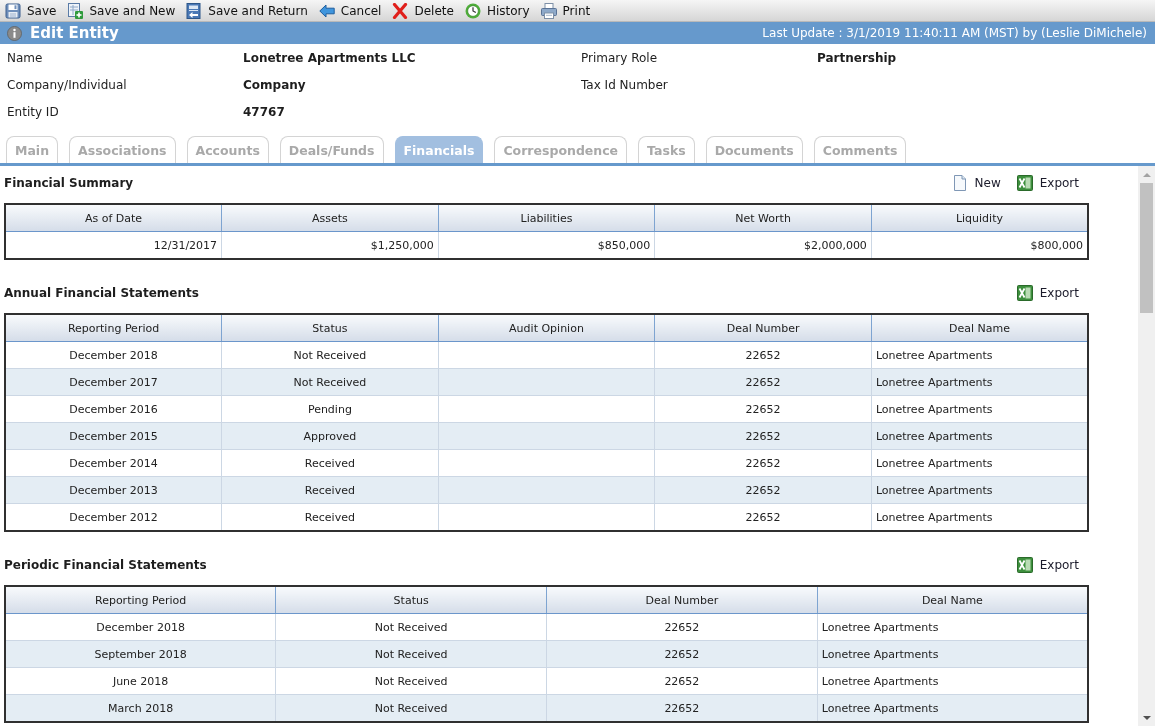  What do you see at coordinates (113, 218) in the screenshot?
I see `column-header: As of Date` at bounding box center [113, 218].